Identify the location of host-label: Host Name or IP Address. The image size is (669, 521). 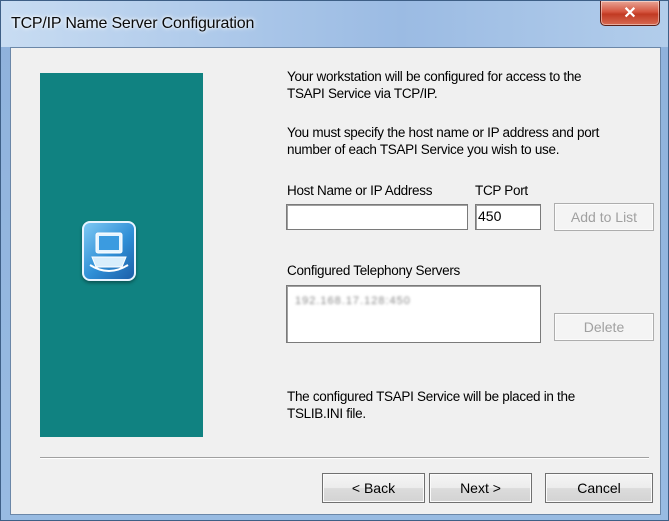
(360, 190).